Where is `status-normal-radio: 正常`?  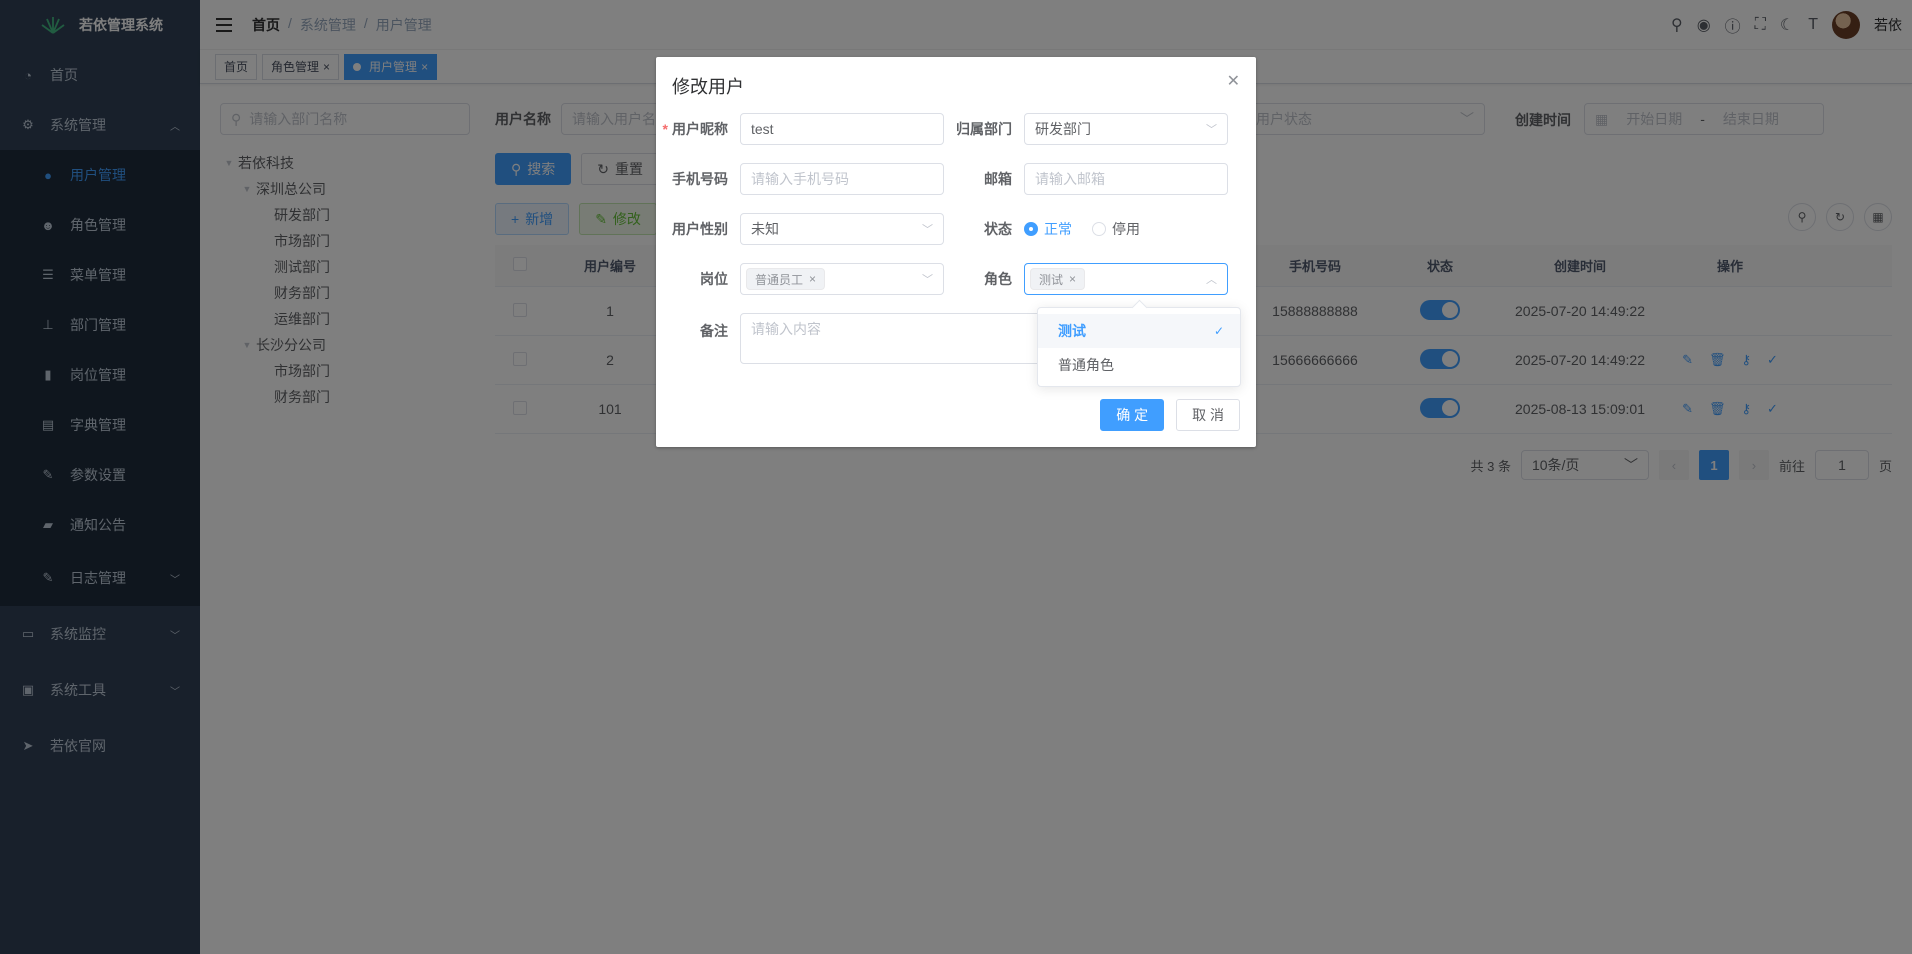 status-normal-radio: 正常 is located at coordinates (1048, 229).